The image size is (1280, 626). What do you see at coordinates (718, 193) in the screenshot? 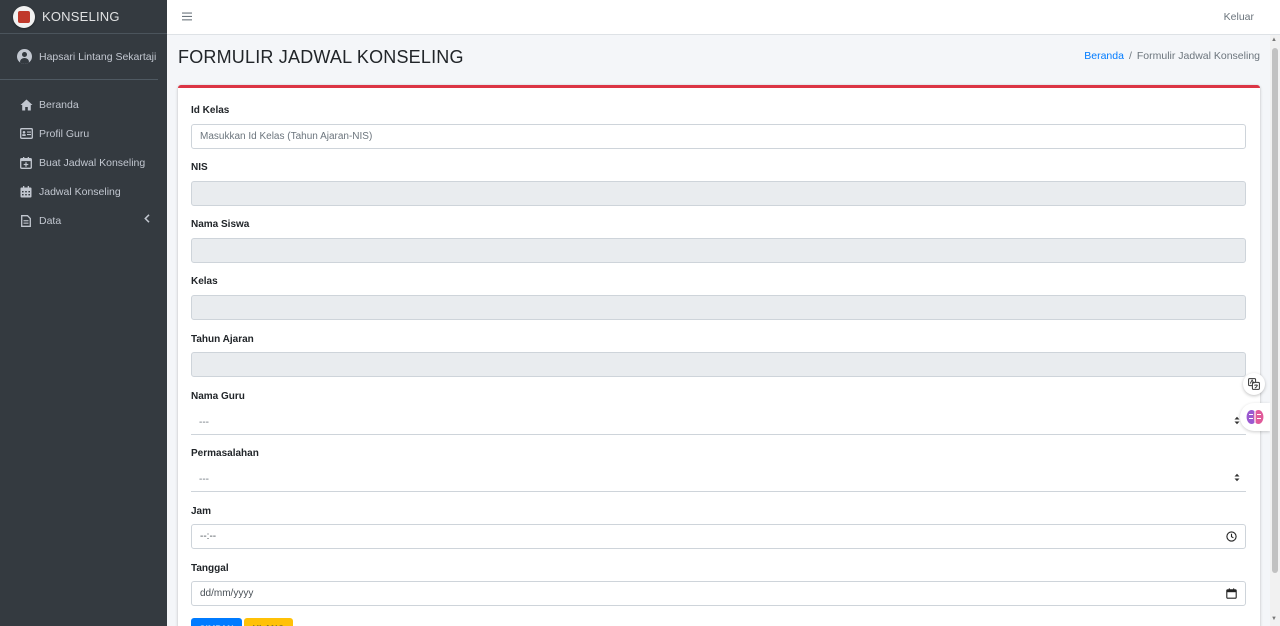
I see `nis-input` at bounding box center [718, 193].